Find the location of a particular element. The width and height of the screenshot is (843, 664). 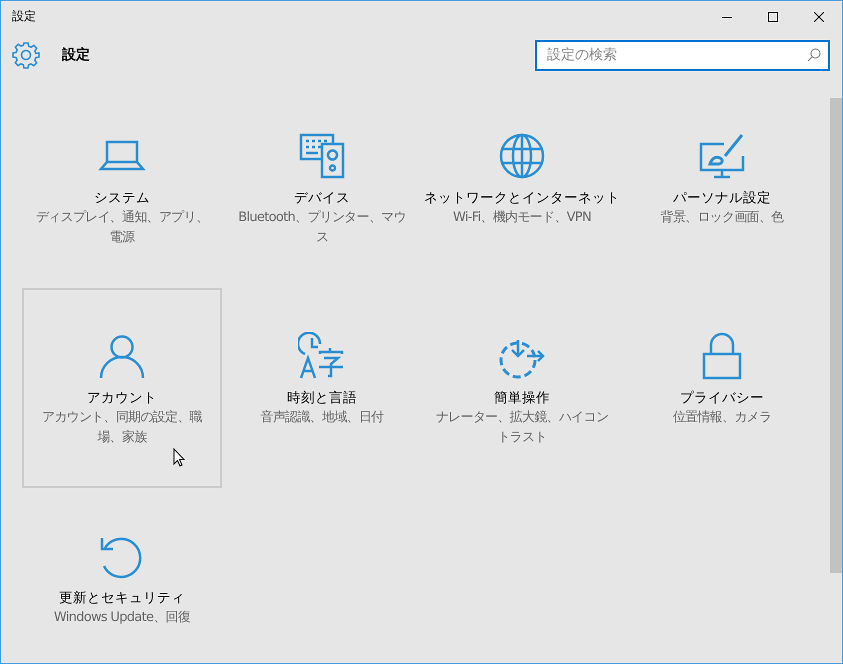

tile-description: 音声認識、地域、日付 is located at coordinates (321, 418).